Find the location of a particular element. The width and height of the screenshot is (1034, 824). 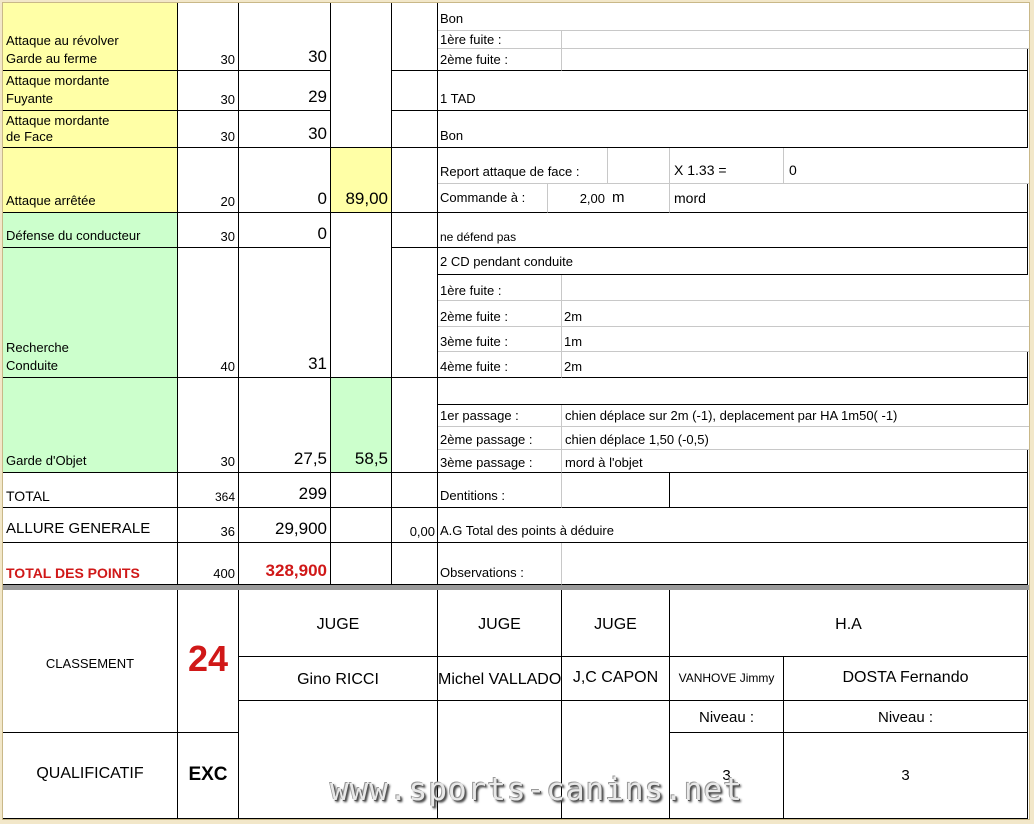

attack-subtotal: 89,00 is located at coordinates (366, 198).